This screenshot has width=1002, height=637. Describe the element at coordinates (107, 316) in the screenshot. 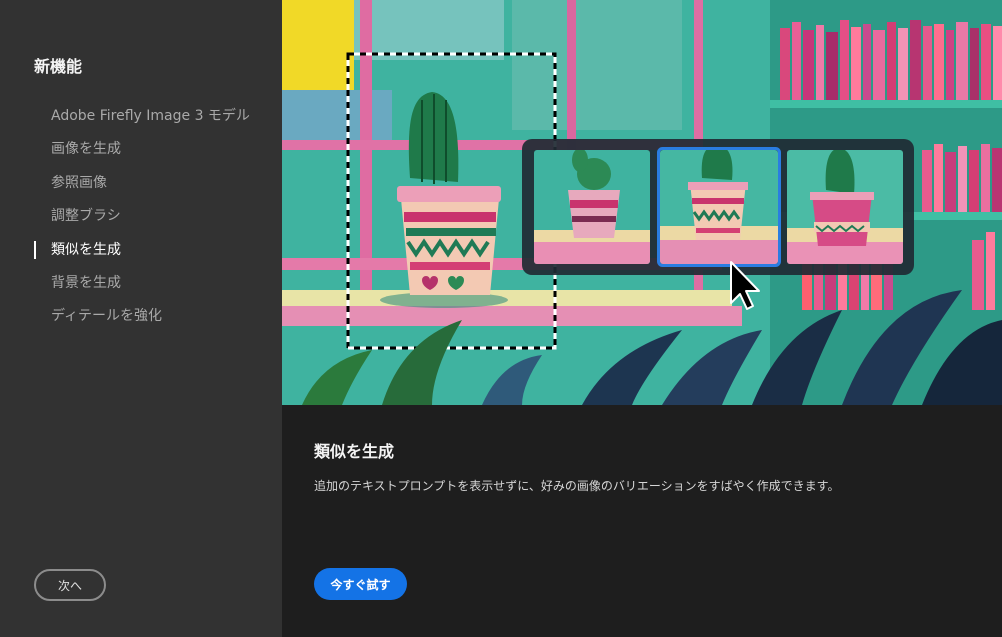

I see `sidebar-item-label: ディテールを強化` at that location.